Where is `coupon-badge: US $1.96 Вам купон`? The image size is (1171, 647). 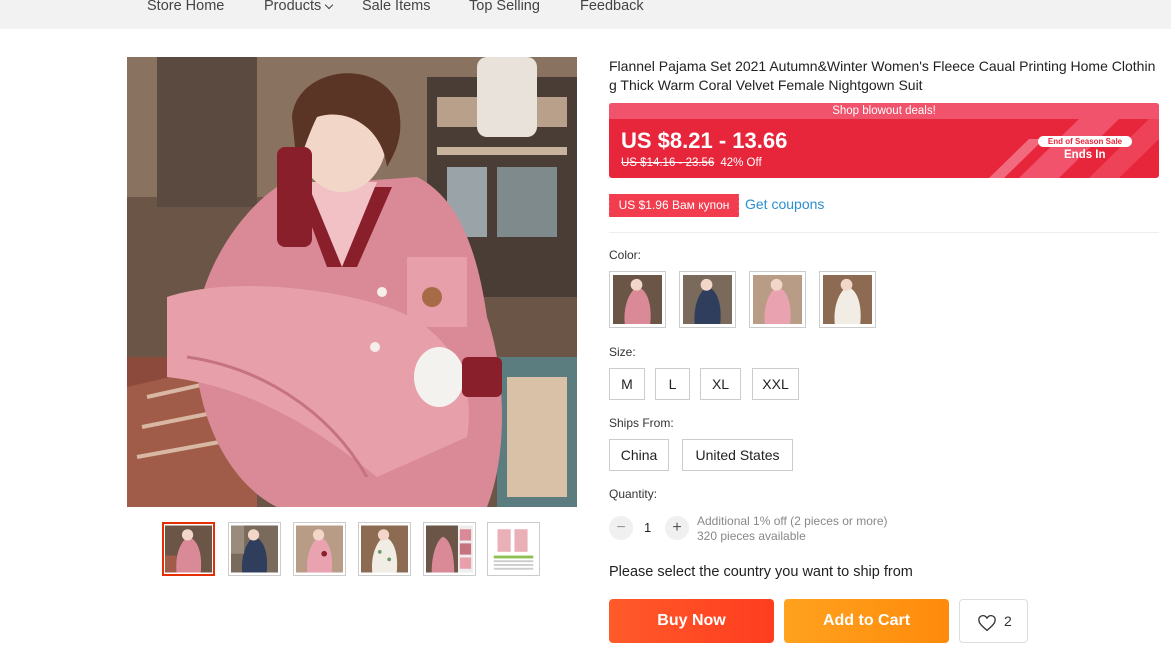 coupon-badge: US $1.96 Вам купон is located at coordinates (673, 205).